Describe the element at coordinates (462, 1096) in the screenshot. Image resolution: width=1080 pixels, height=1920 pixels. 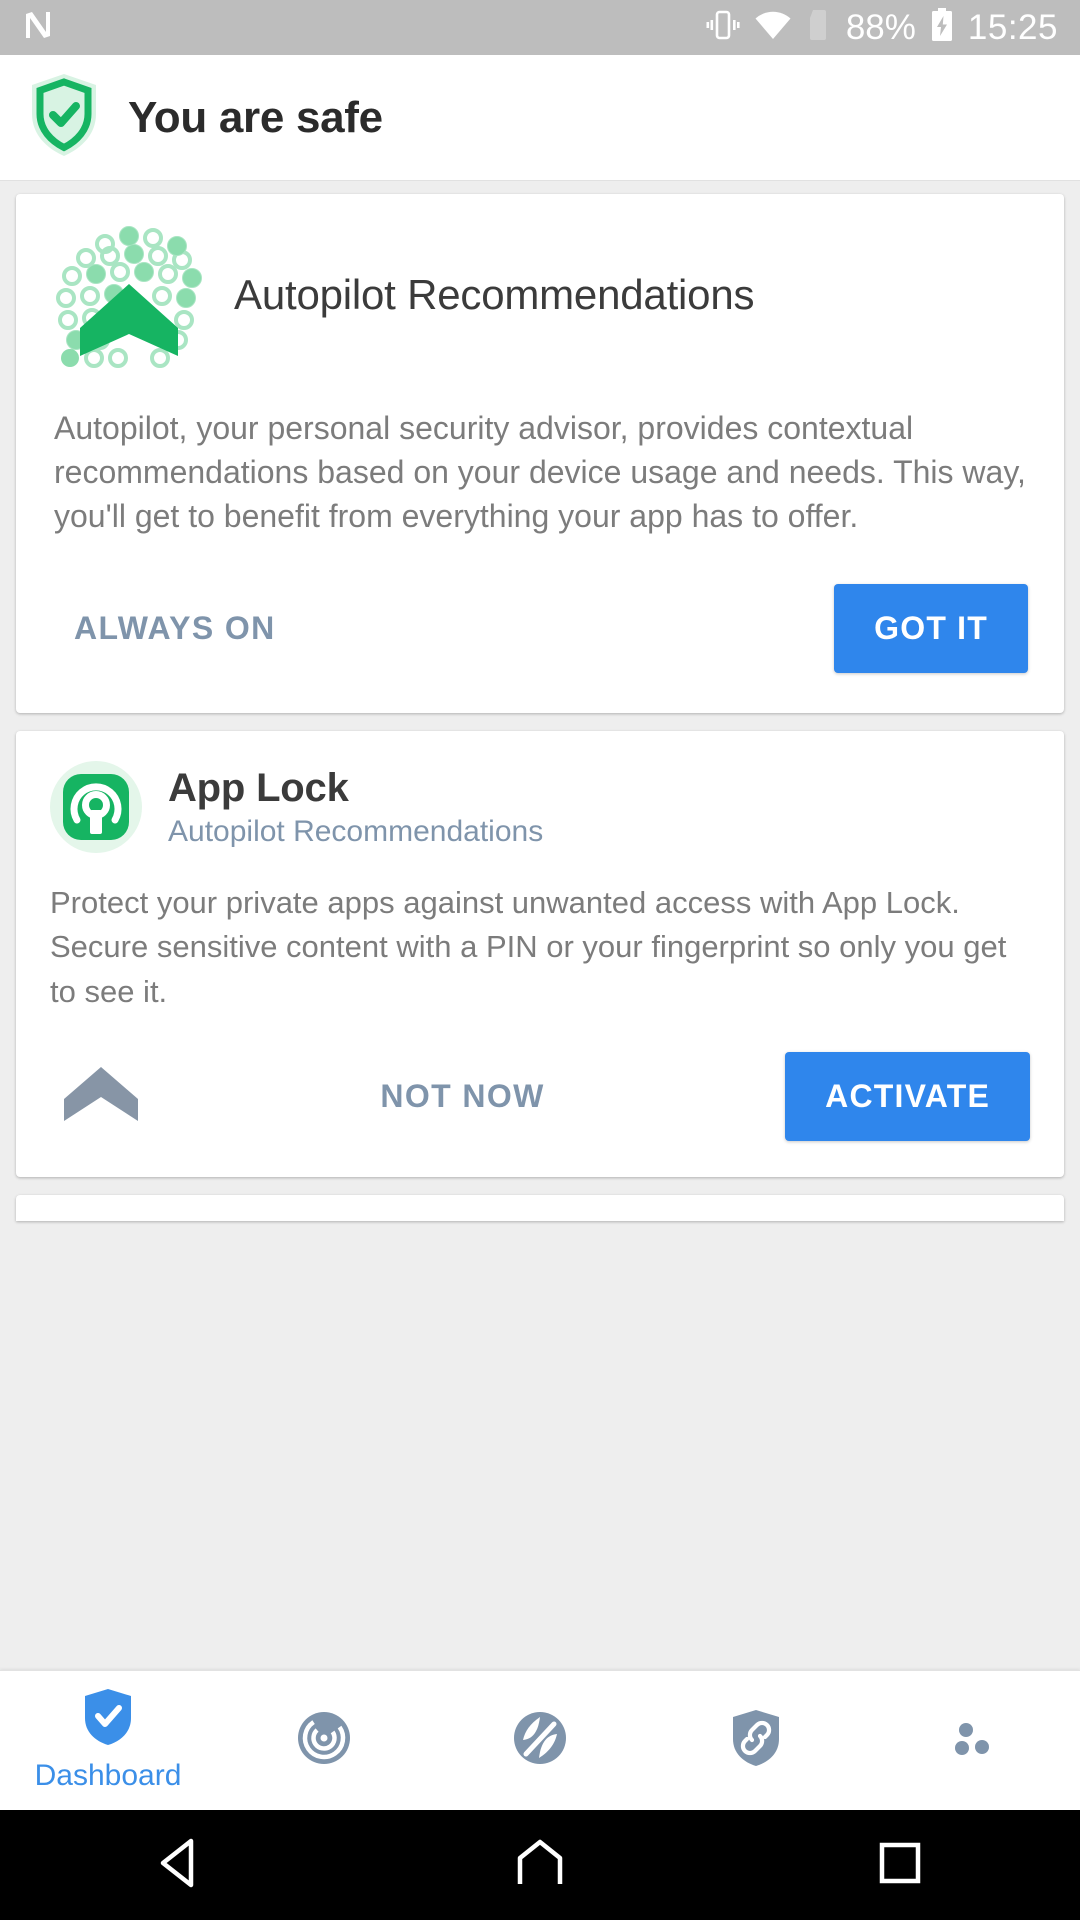
I see `not-now-button: NOT NOW` at that location.